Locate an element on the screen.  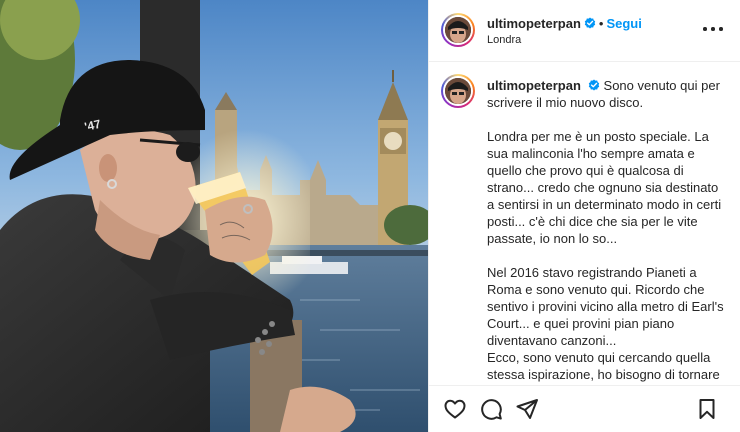
header-title-line: ultimopeterpan • Segui is located at coordinates (564, 24).